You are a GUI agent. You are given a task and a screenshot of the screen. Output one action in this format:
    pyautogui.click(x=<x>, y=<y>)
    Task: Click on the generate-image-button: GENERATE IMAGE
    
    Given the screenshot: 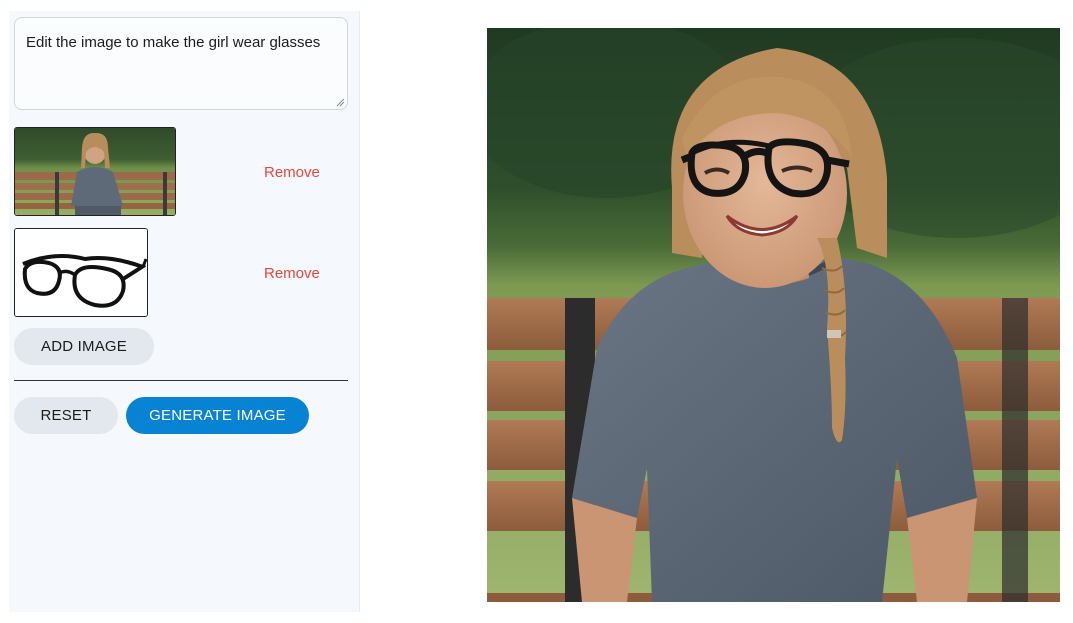 What is the action you would take?
    pyautogui.click(x=217, y=415)
    